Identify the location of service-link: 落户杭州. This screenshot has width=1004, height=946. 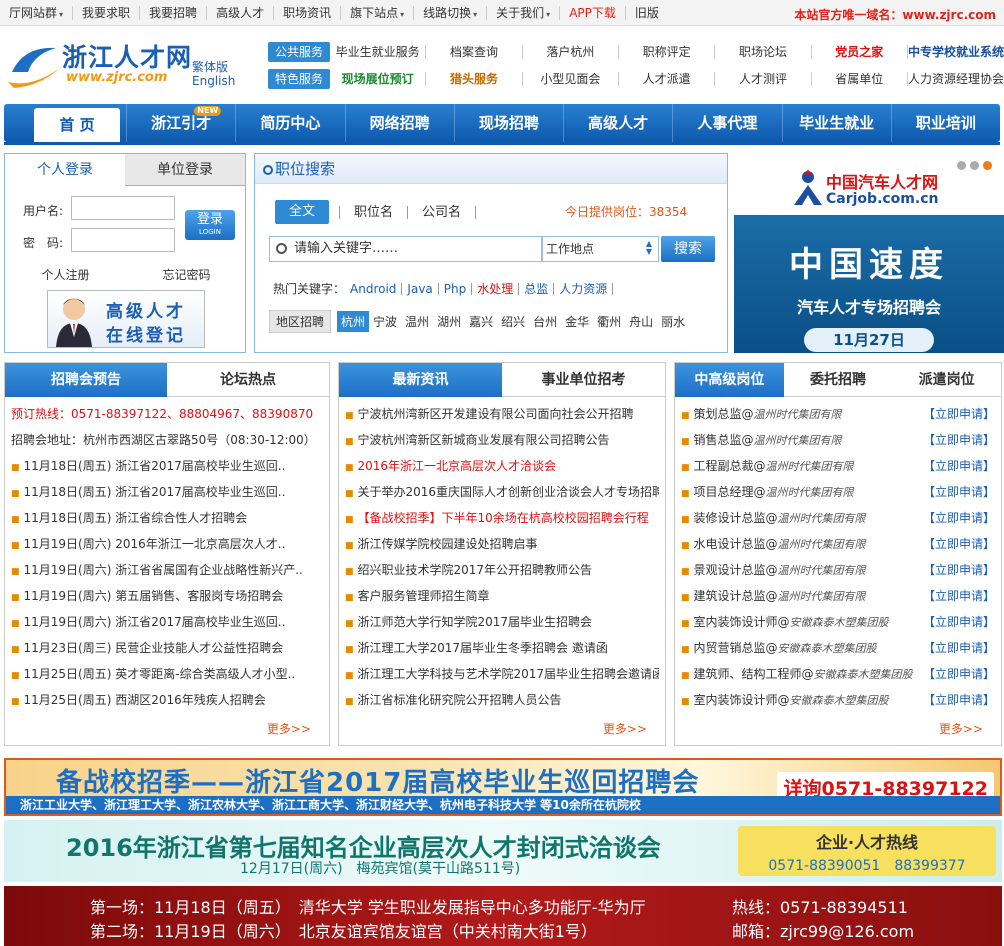
(571, 52).